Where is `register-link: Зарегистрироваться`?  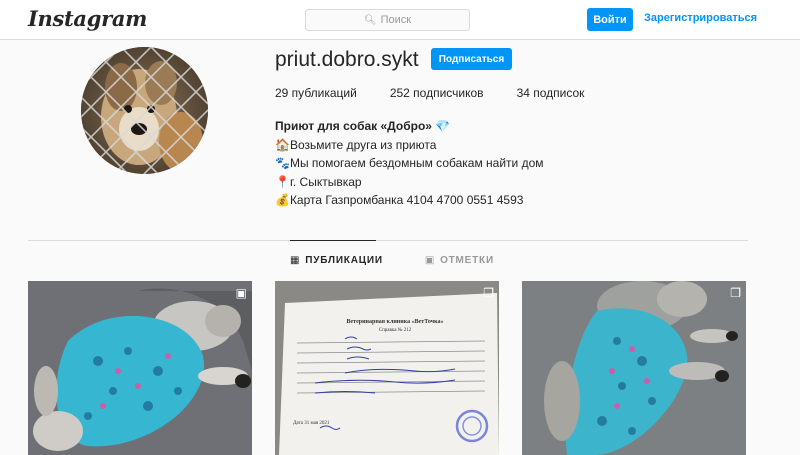 register-link: Зарегистрироваться is located at coordinates (700, 18).